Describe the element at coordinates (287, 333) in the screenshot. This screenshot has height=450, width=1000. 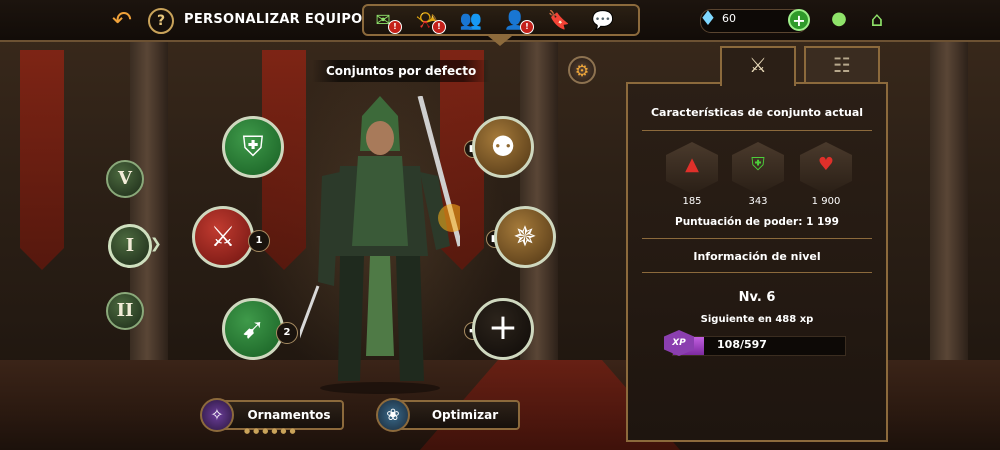
I see `ranged-count-badge: 2` at that location.